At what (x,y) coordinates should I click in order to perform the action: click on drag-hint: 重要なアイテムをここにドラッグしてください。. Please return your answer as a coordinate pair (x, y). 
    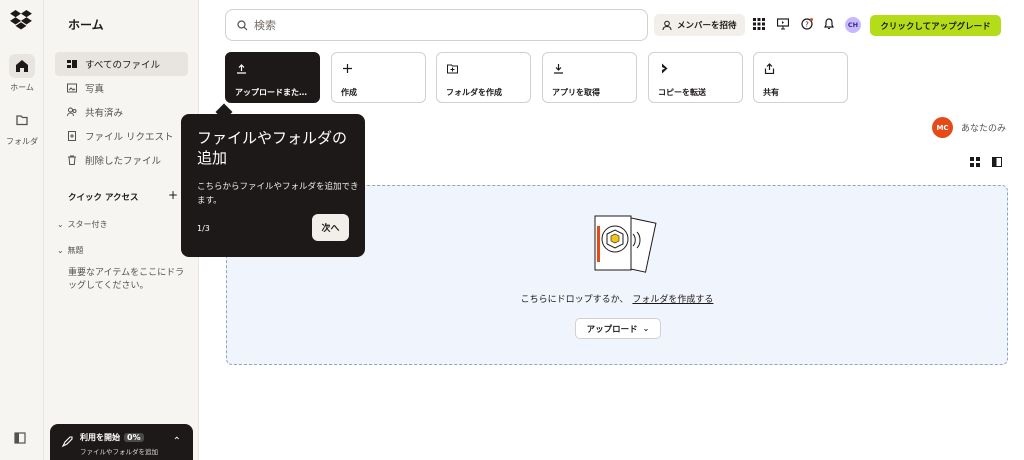
    Looking at the image, I should click on (126, 279).